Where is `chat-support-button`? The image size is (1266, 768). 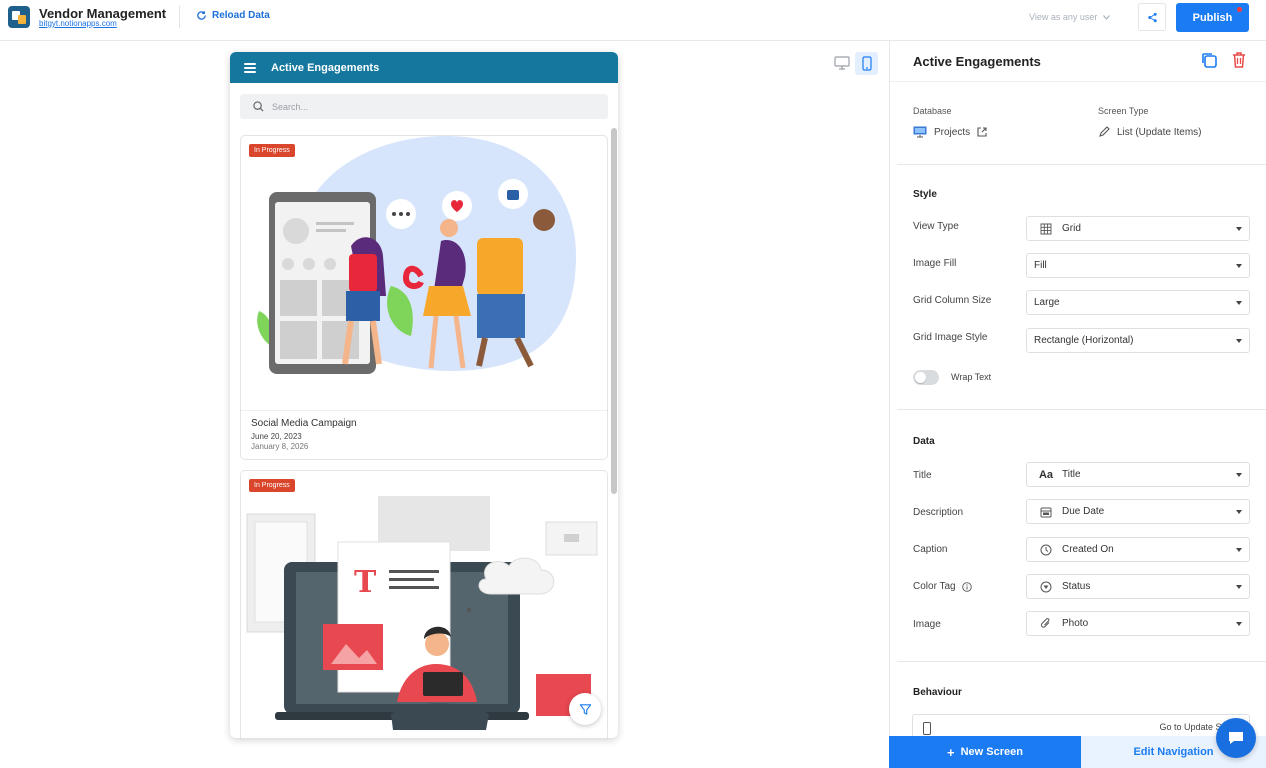
chat-support-button is located at coordinates (1236, 738).